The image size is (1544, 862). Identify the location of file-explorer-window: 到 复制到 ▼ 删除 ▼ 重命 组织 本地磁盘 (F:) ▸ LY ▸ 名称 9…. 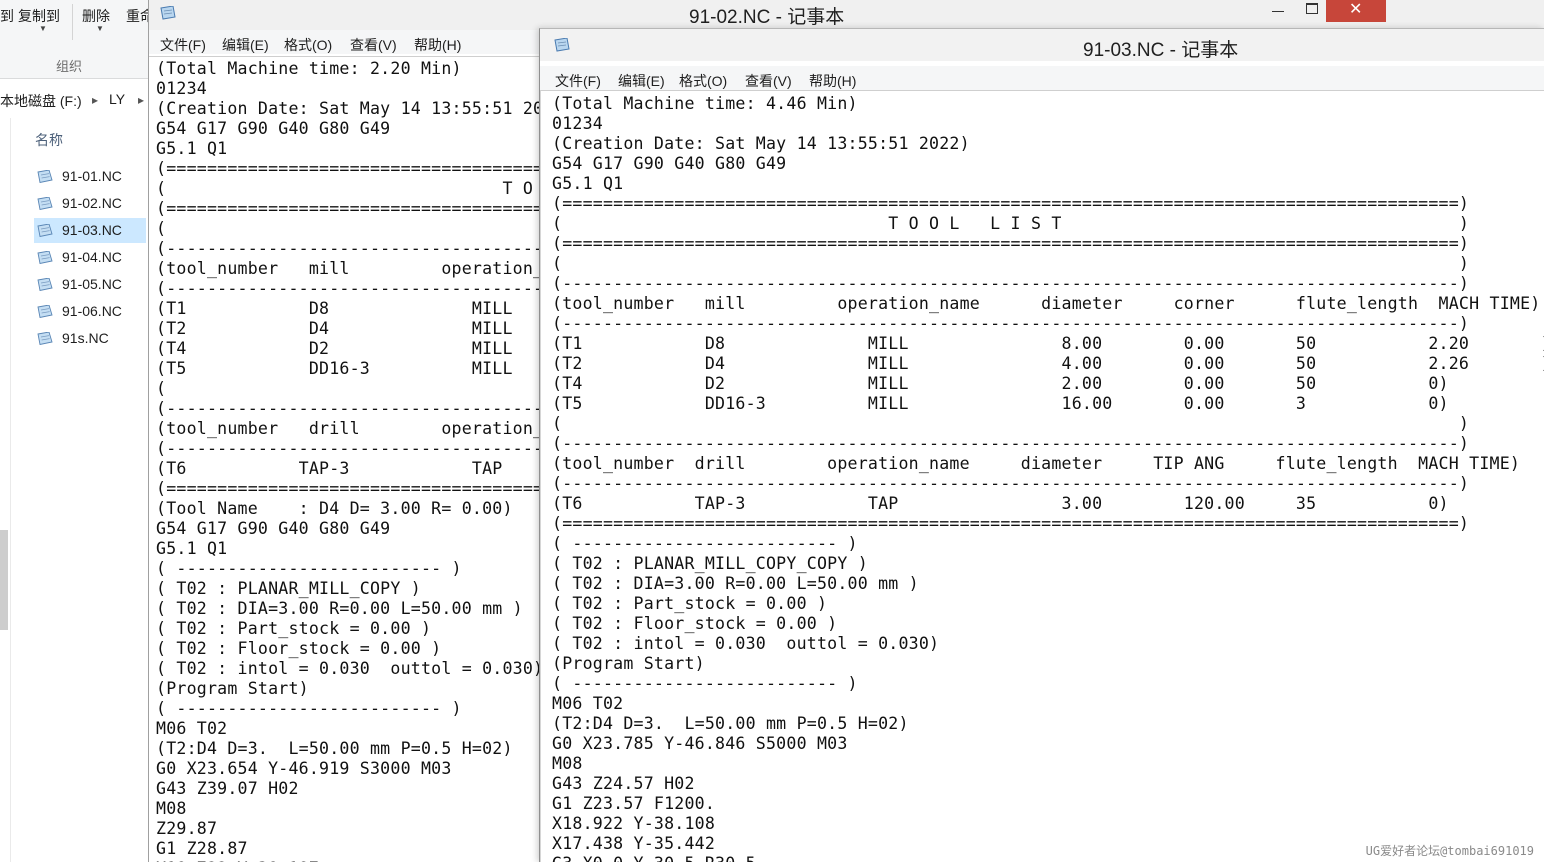
(74, 431).